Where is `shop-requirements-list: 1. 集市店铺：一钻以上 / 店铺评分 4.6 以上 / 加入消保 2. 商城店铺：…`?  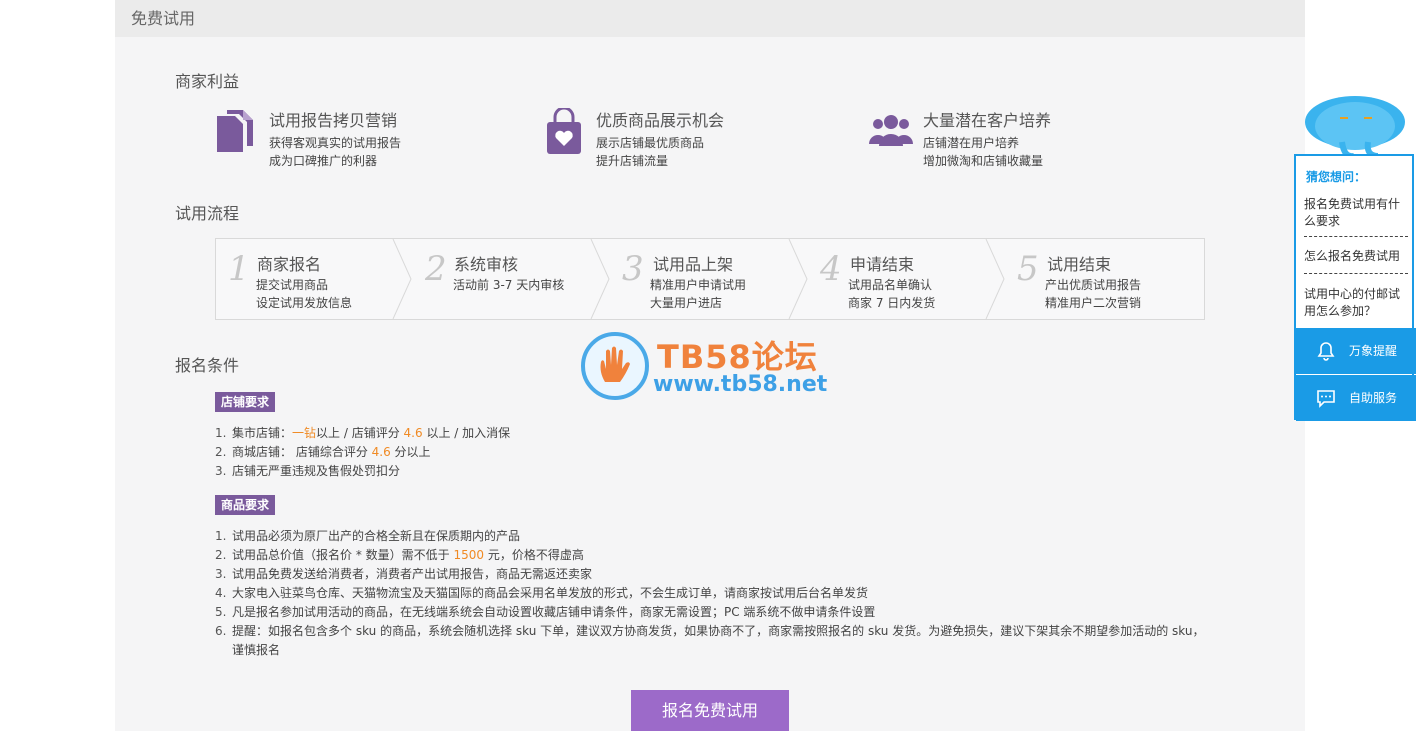 shop-requirements-list: 1. 集市店铺：一钻以上 / 店铺评分 4.6 以上 / 加入消保 2. 商城店铺：… is located at coordinates (362, 452).